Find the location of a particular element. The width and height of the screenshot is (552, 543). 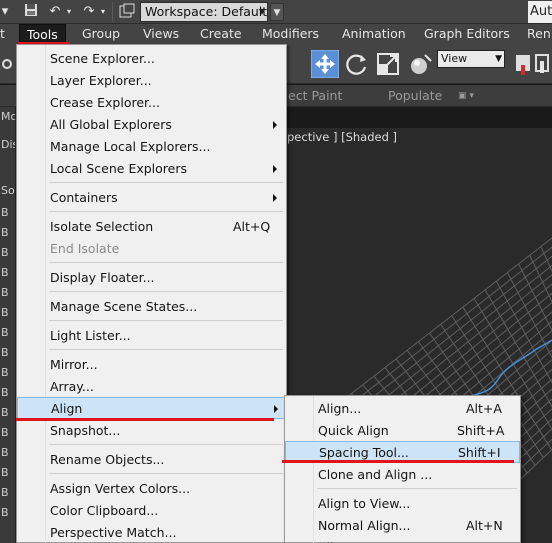

panel-stub-label: Dis is located at coordinates (8, 144).